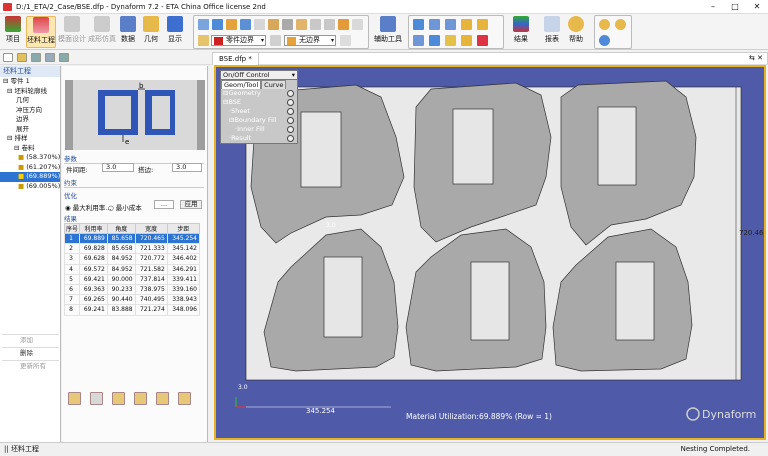 This screenshot has height=456, width=768. What do you see at coordinates (343, 24) in the screenshot?
I see `edit-icon` at bounding box center [343, 24].